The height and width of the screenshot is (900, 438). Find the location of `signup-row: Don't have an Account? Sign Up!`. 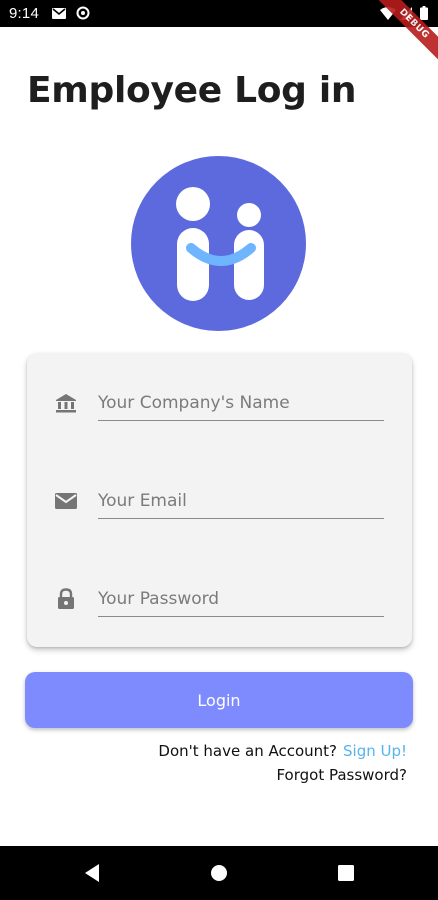

signup-row: Don't have an Account? Sign Up! is located at coordinates (282, 751).